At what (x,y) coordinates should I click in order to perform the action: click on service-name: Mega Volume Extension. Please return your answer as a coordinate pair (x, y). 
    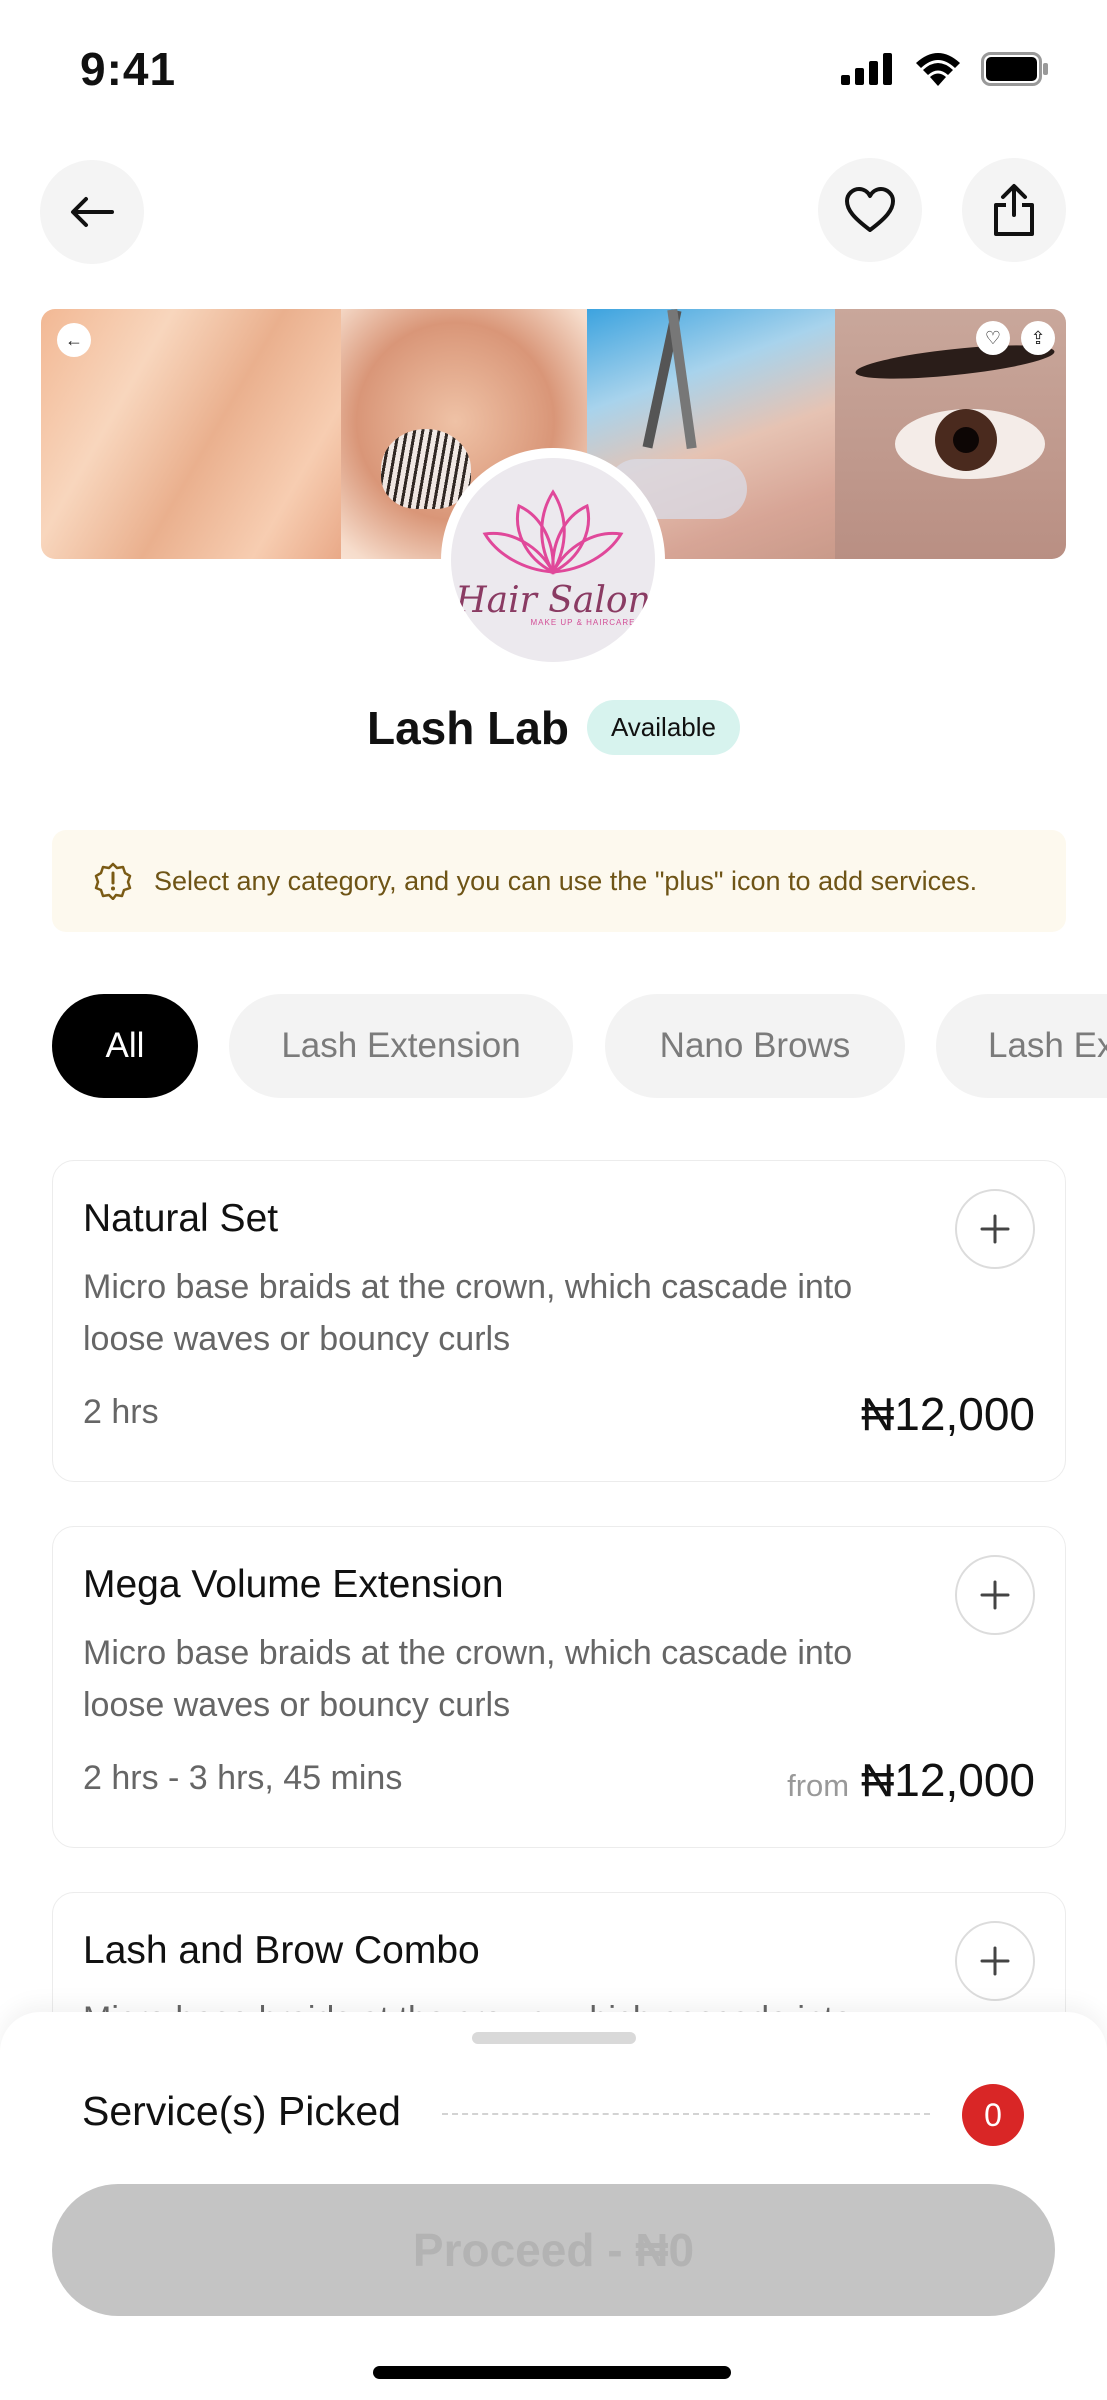
    Looking at the image, I should click on (293, 1584).